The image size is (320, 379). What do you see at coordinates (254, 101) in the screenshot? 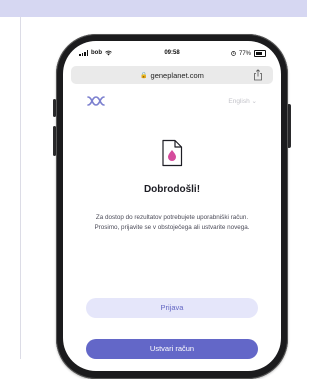
I see `chevron-down-icon: ⌄` at bounding box center [254, 101].